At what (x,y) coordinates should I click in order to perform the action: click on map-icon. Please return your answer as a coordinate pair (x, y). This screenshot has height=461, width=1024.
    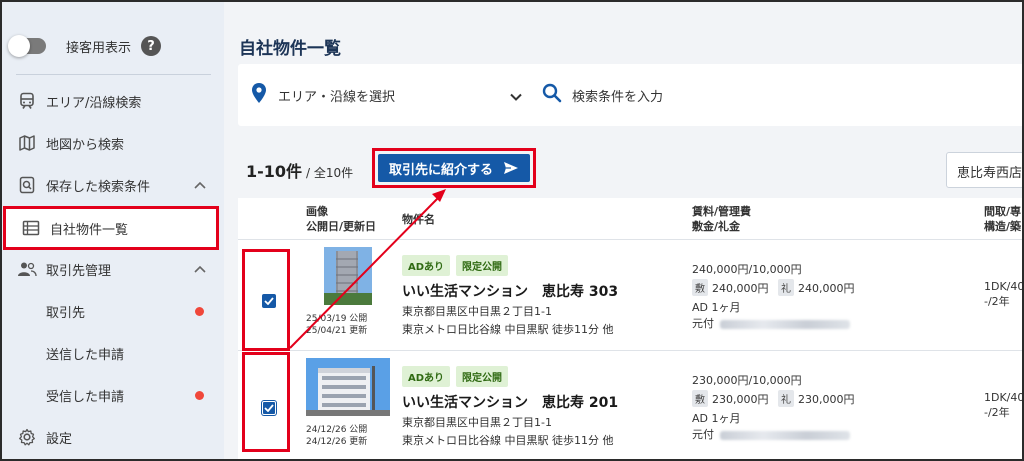
    Looking at the image, I should click on (27, 143).